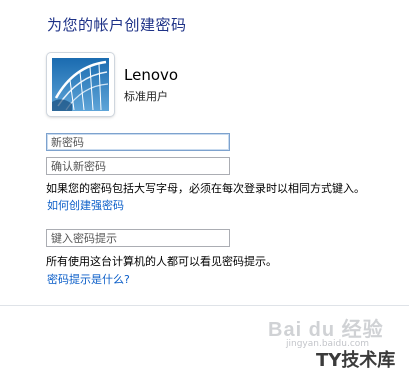  I want to click on account-name: Lenovo, so click(151, 75).